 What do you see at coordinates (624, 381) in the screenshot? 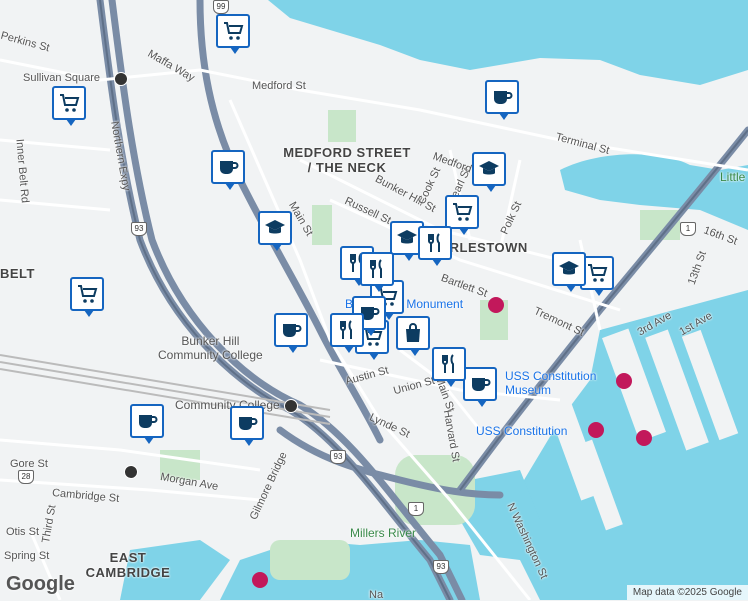
I see `uss-constitution-museum-marker` at bounding box center [624, 381].